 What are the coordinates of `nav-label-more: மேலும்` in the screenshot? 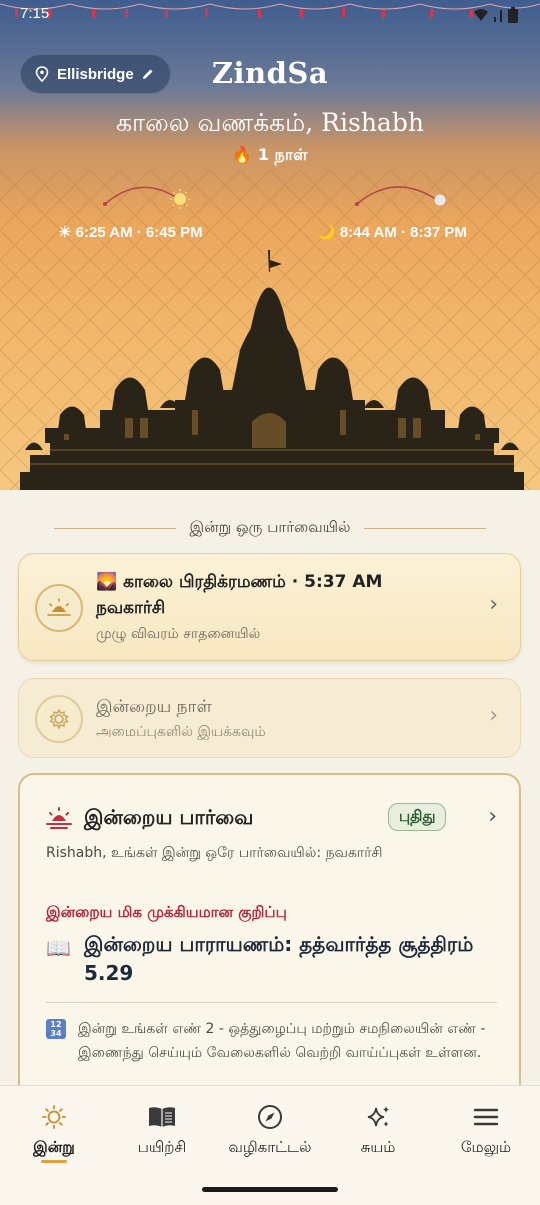 It's located at (486, 1147).